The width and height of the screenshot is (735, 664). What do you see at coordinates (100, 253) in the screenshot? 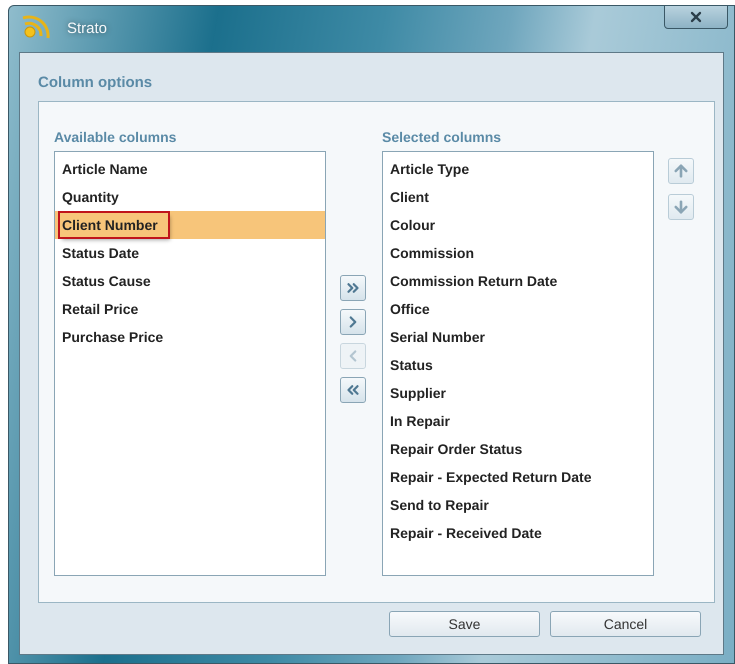
I see `item-label: Status Date` at bounding box center [100, 253].